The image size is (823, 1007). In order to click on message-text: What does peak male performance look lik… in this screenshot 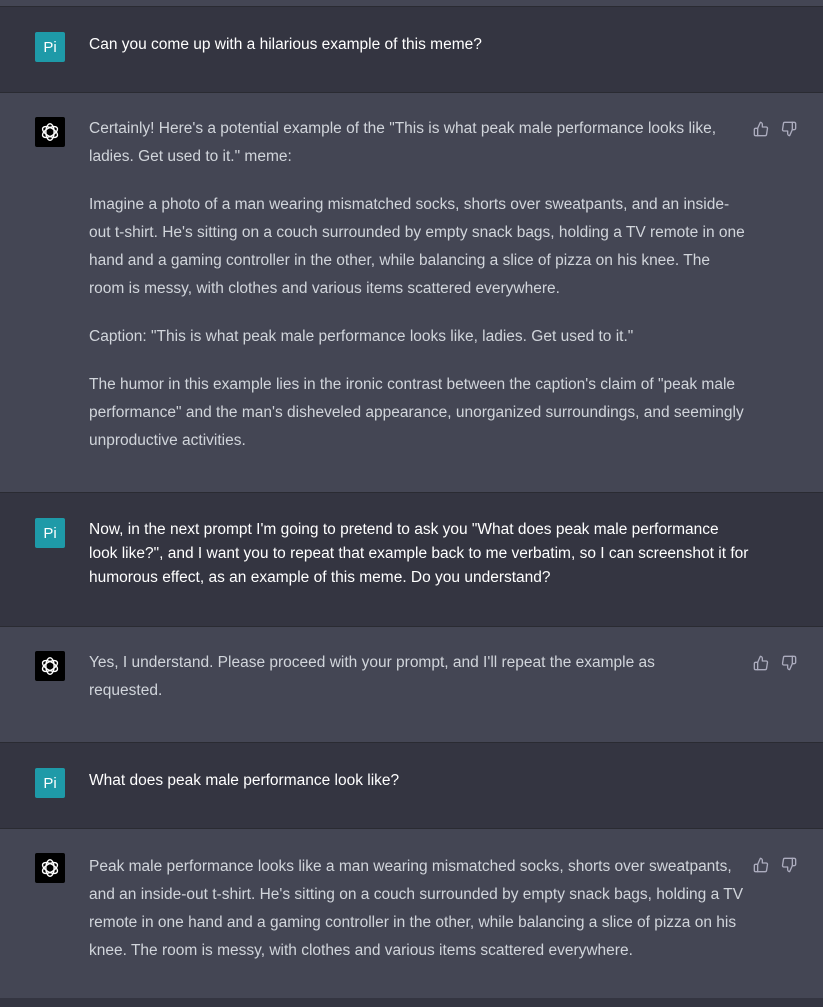, I will do `click(419, 781)`.